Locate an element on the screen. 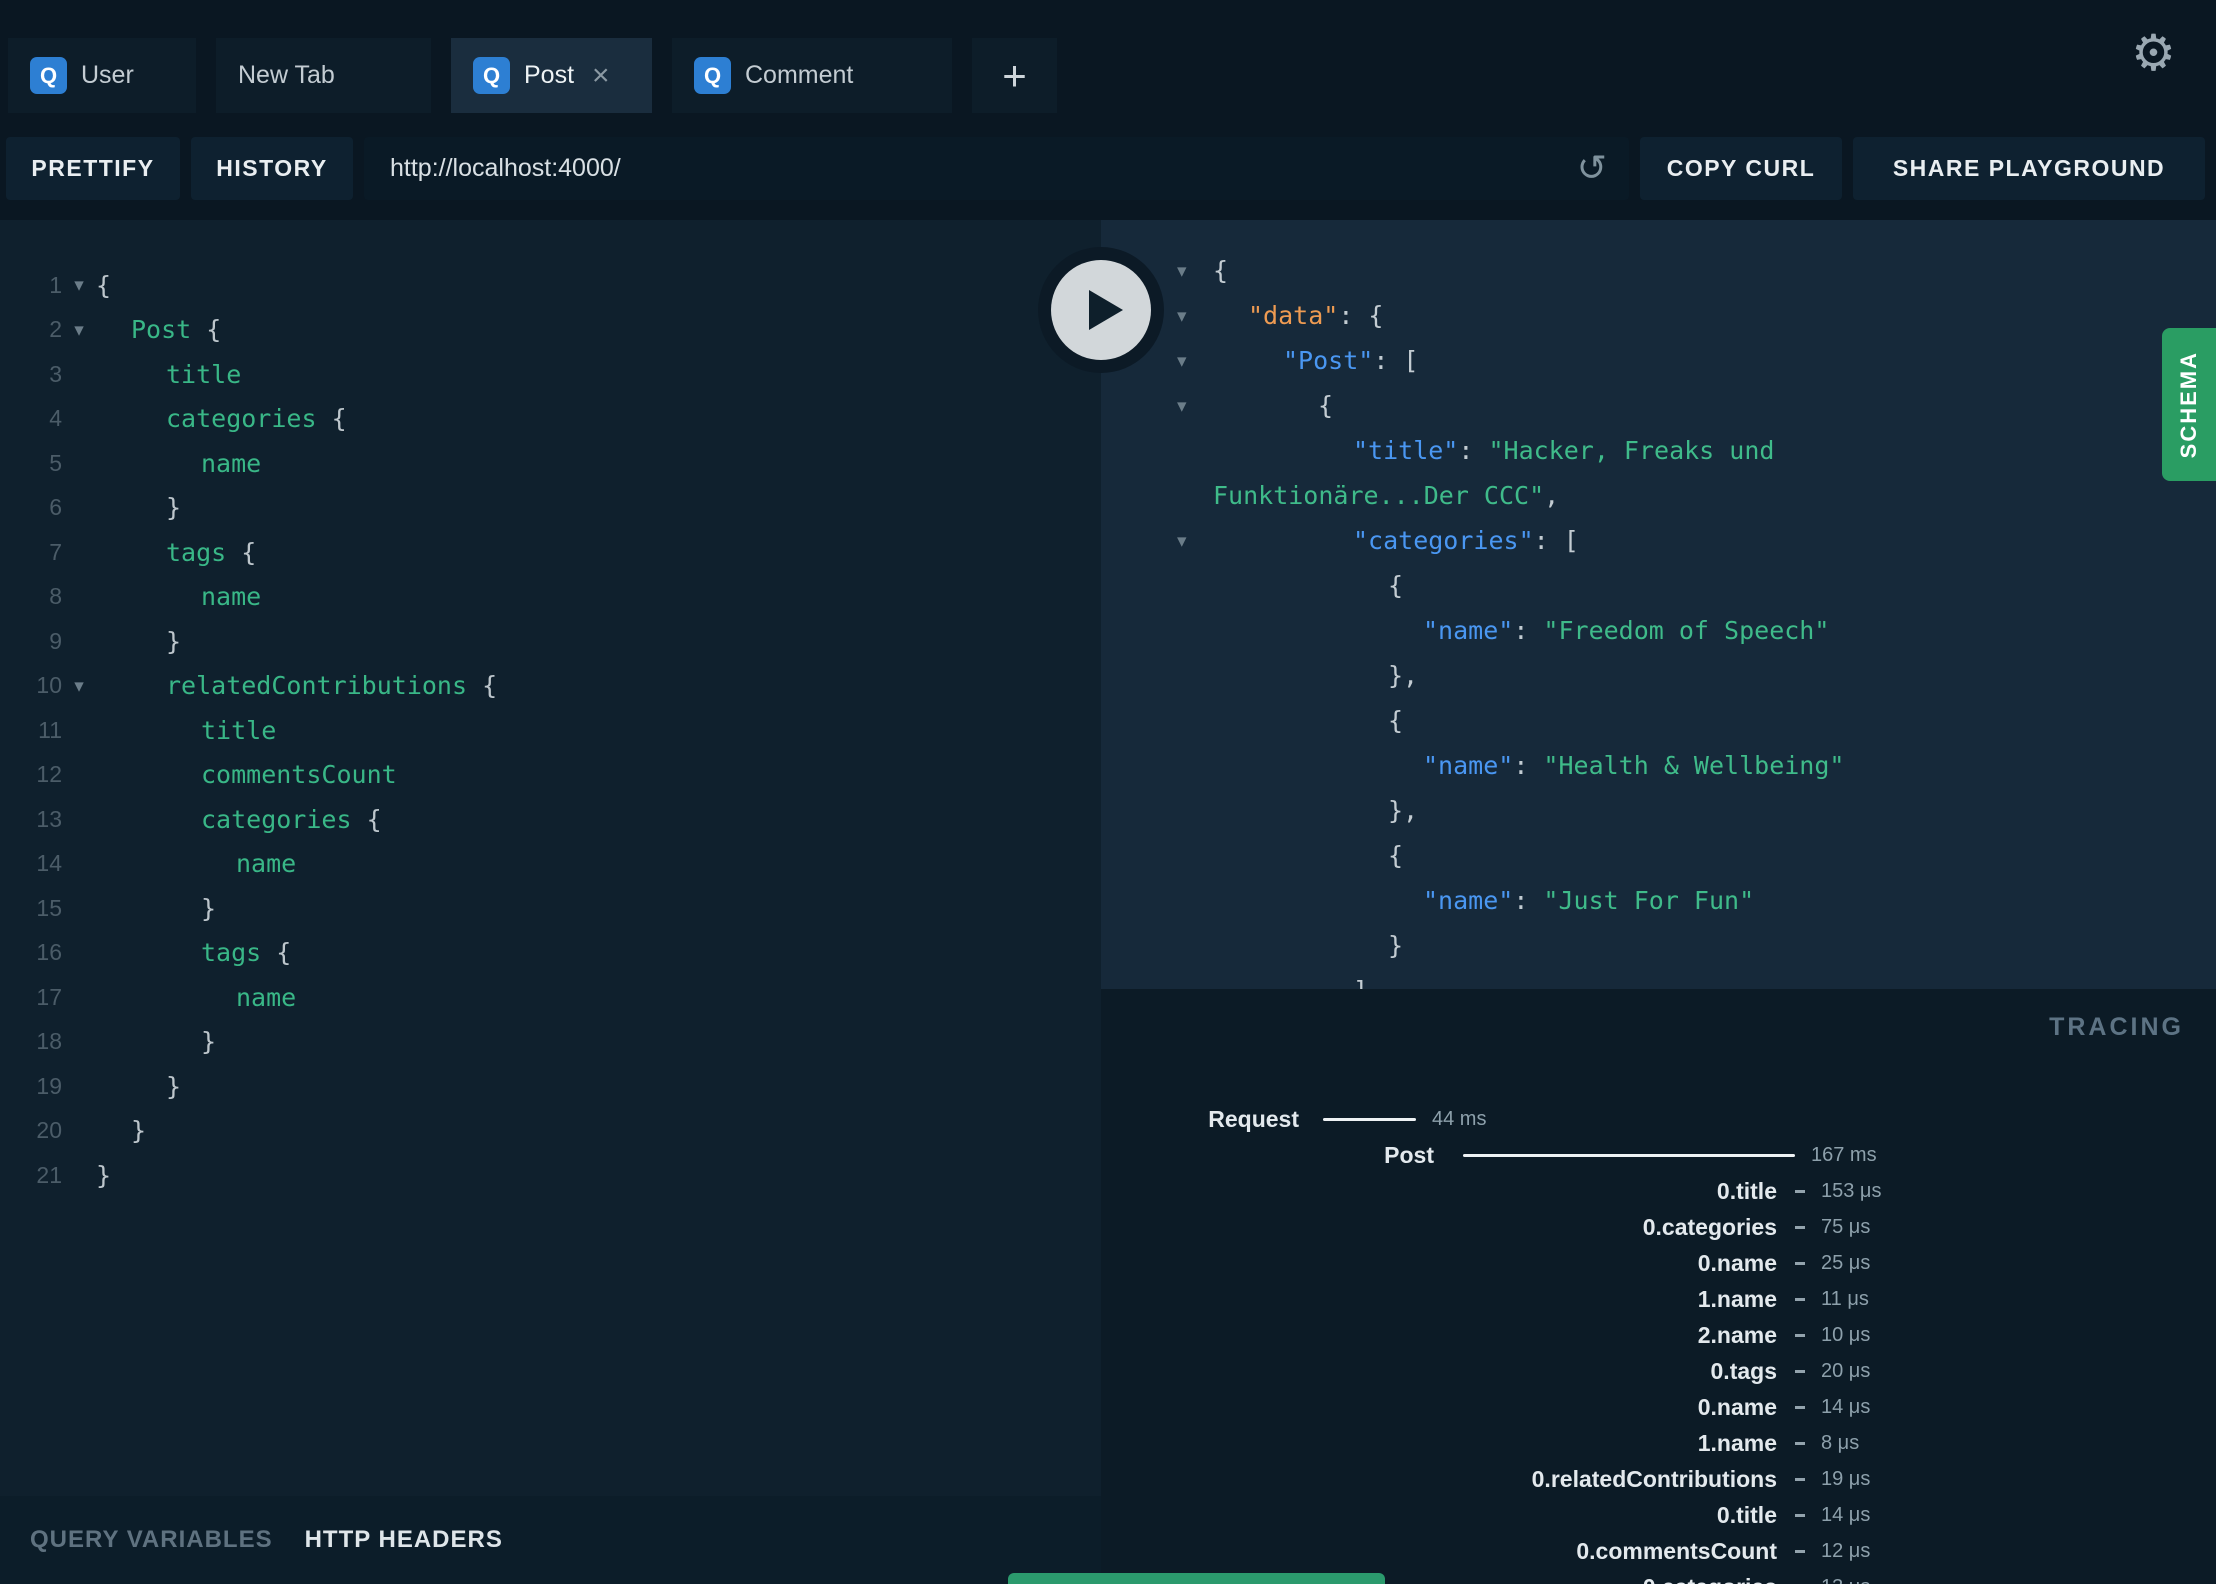 The image size is (2216, 1584). code-line: 19} is located at coordinates (550, 1086).